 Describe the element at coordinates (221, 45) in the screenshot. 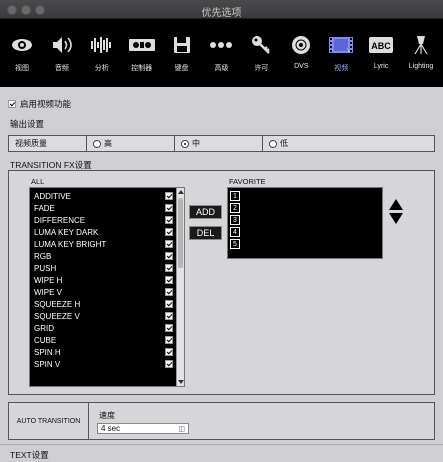

I see `dots-icon` at that location.